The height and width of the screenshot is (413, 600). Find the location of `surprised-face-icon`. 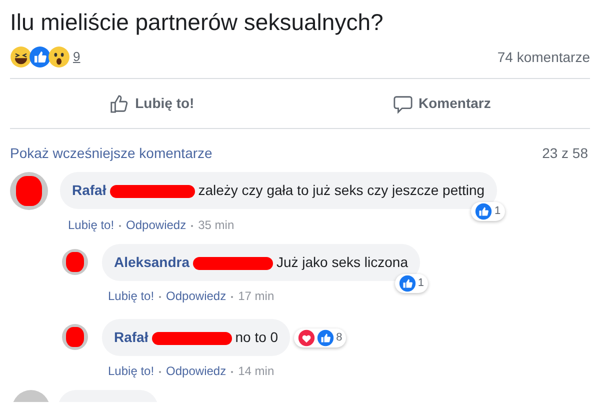

surprised-face-icon is located at coordinates (59, 57).